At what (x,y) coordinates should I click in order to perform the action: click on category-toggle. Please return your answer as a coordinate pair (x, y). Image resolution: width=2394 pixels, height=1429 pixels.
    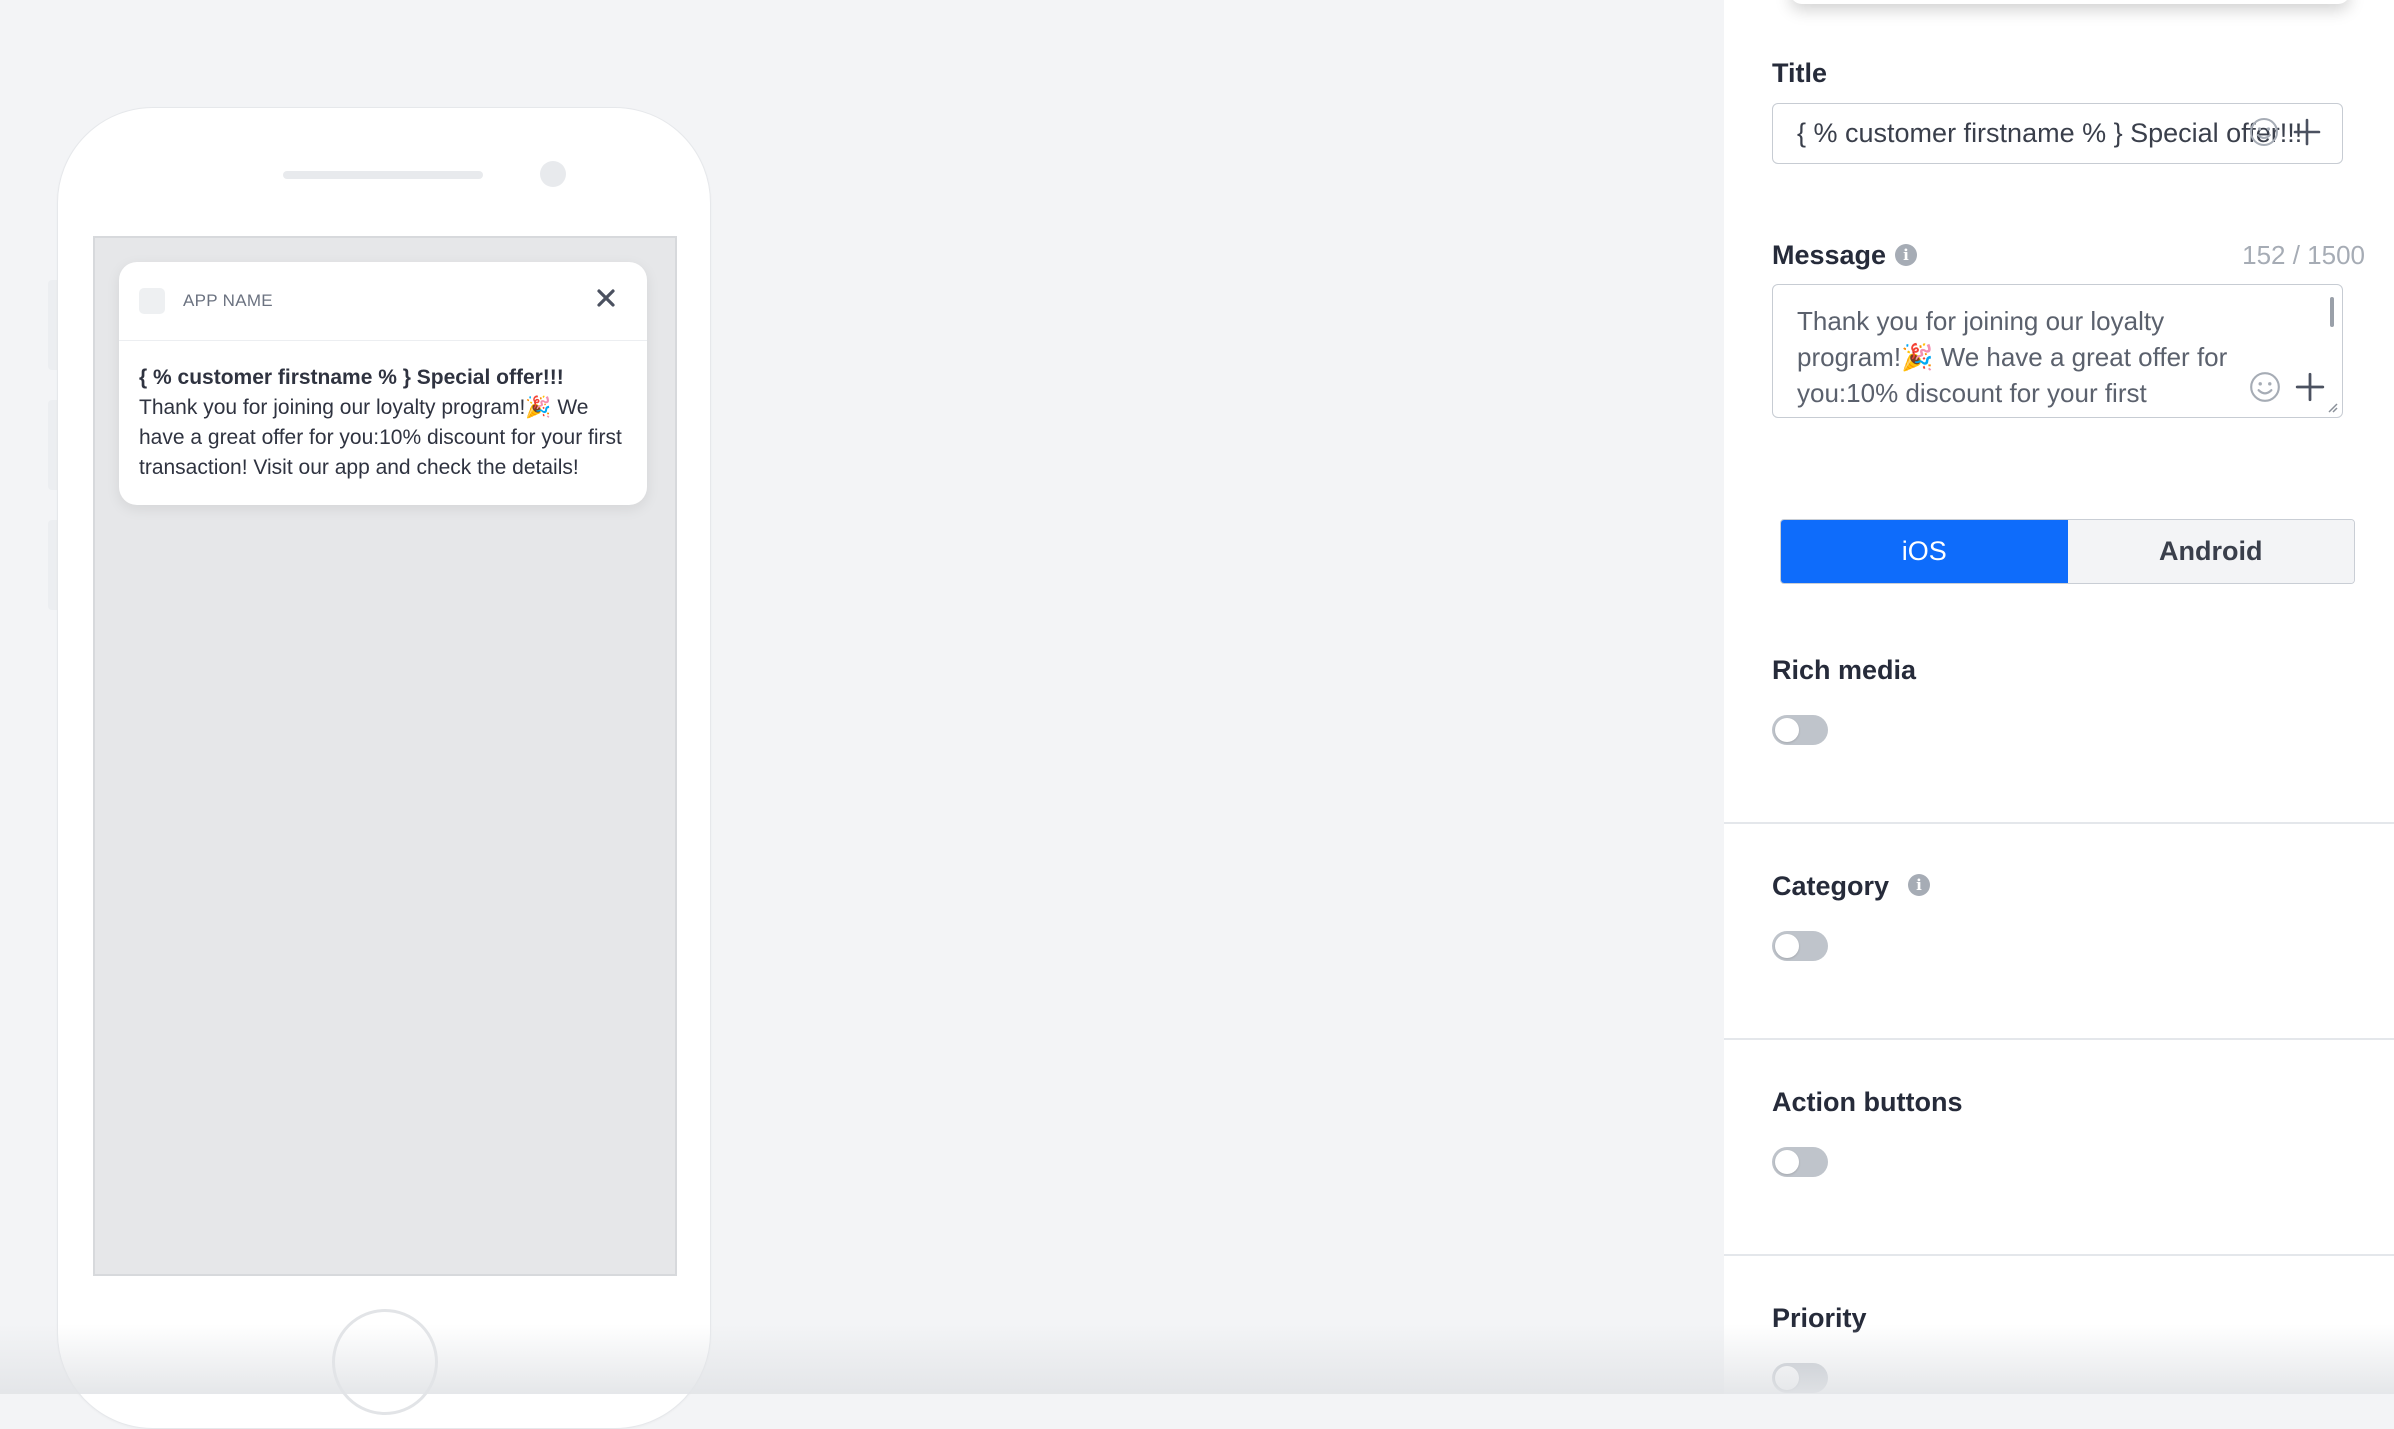
    Looking at the image, I should click on (1800, 946).